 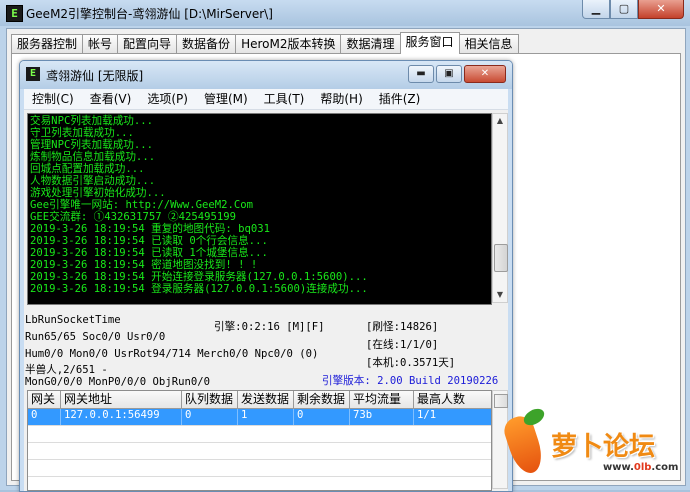 What do you see at coordinates (117, 382) in the screenshot?
I see `mon-stats: MonG0/0/0 MonP0/0/0 ObjRun0/0` at bounding box center [117, 382].